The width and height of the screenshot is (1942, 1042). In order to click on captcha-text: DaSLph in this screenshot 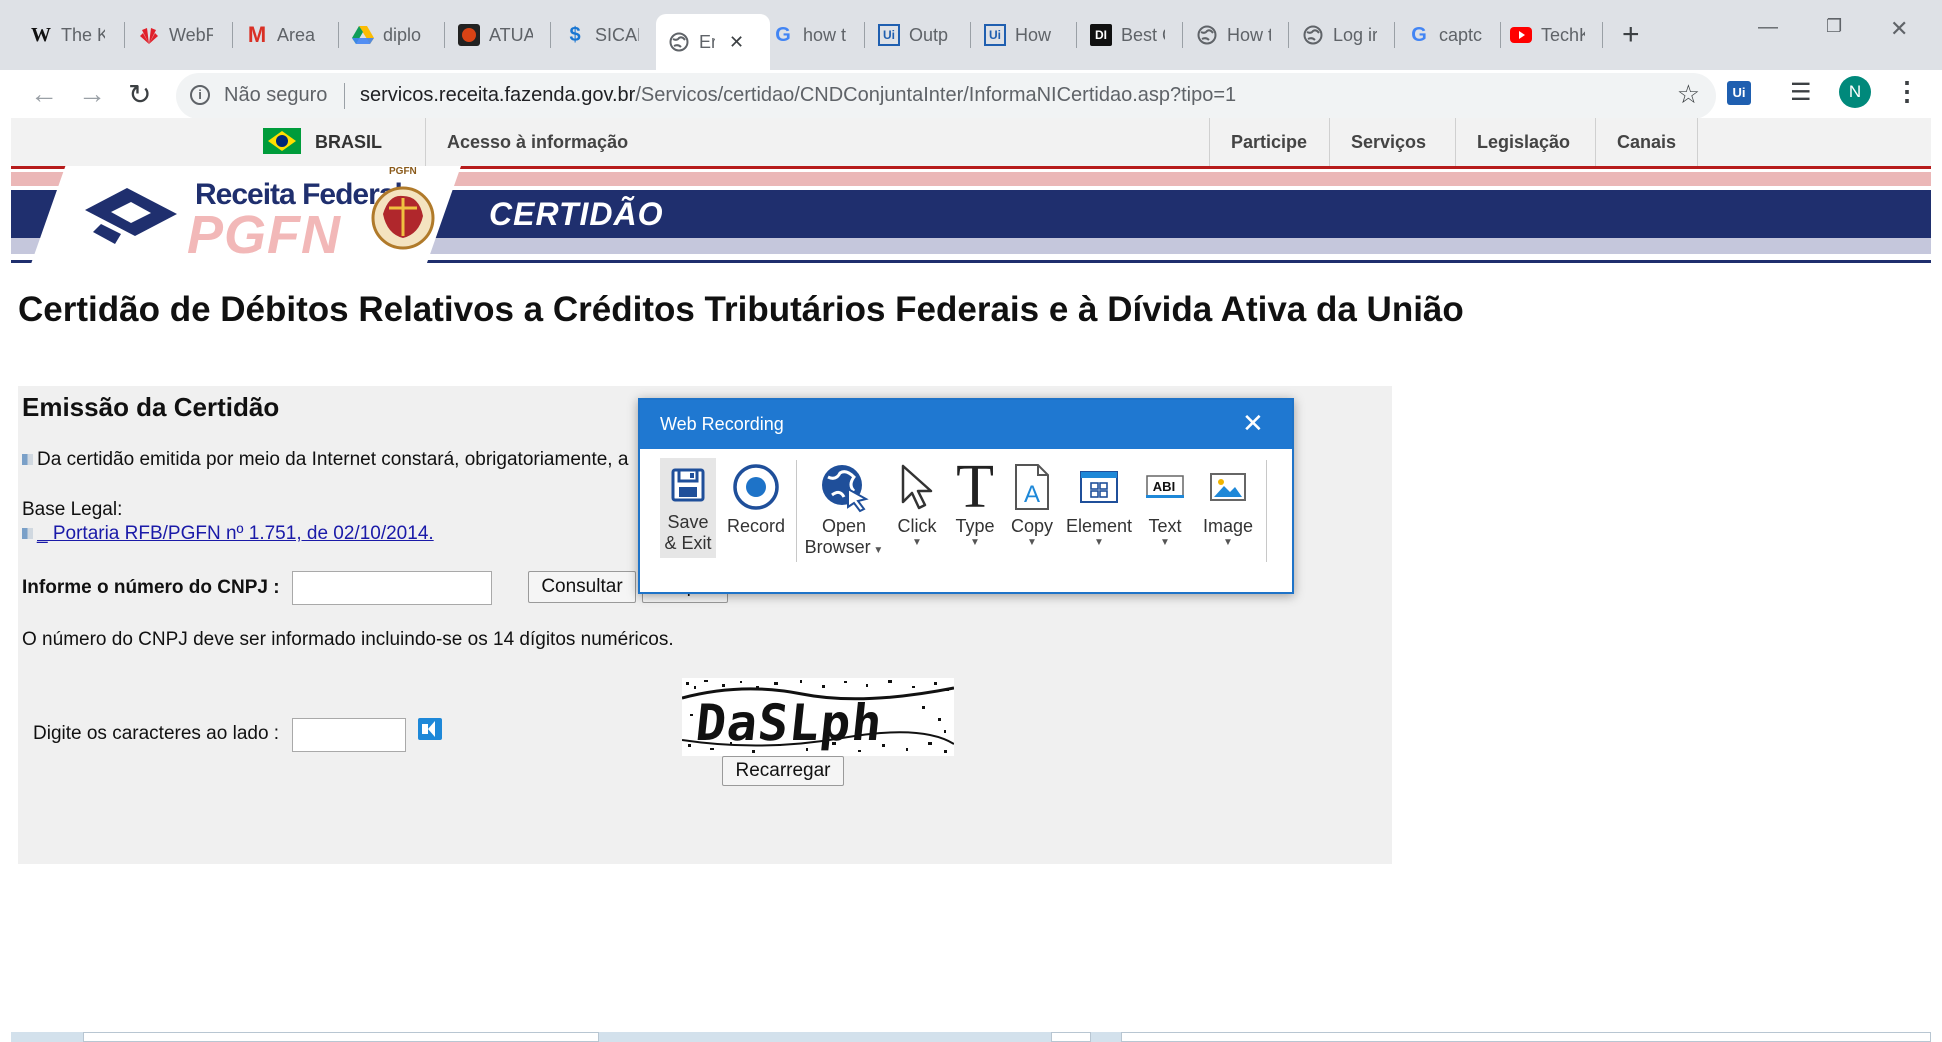, I will do `click(789, 723)`.